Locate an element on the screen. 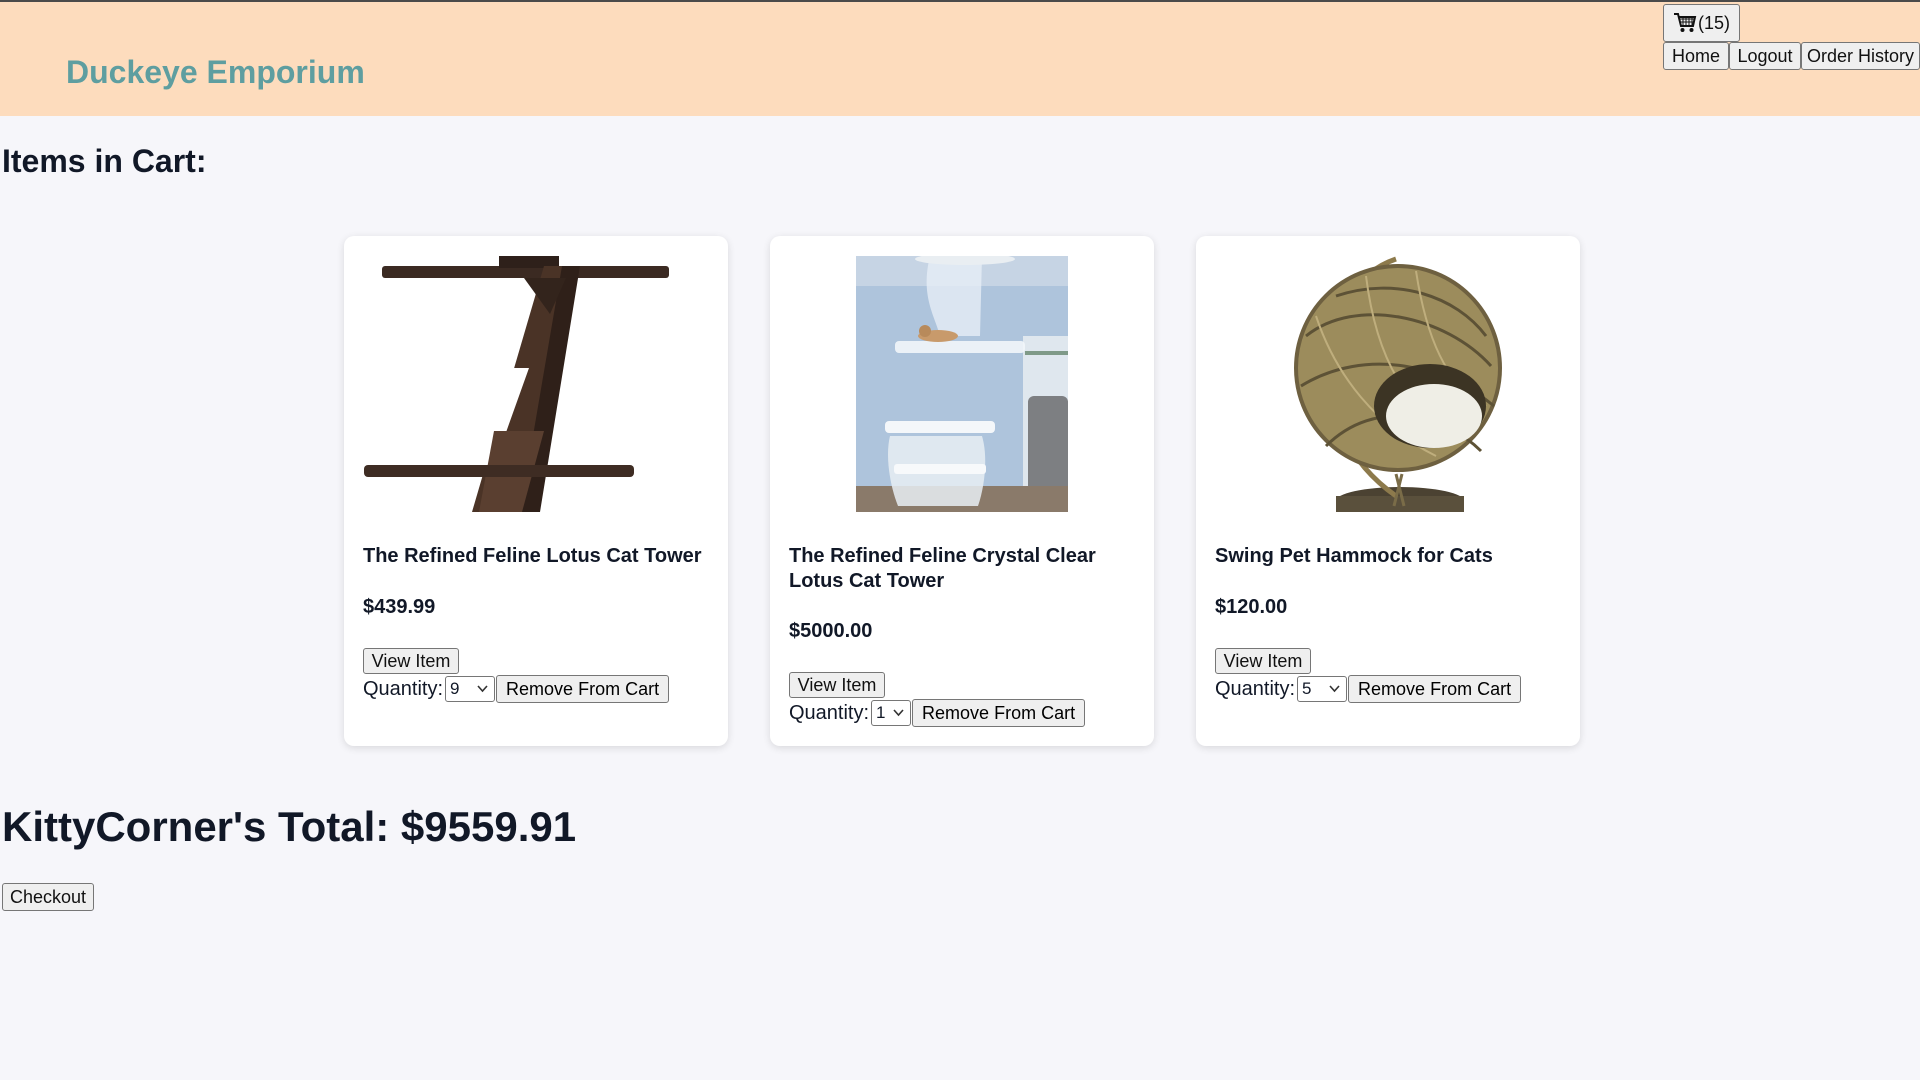  nav-order-history-button: Order History is located at coordinates (1860, 56).